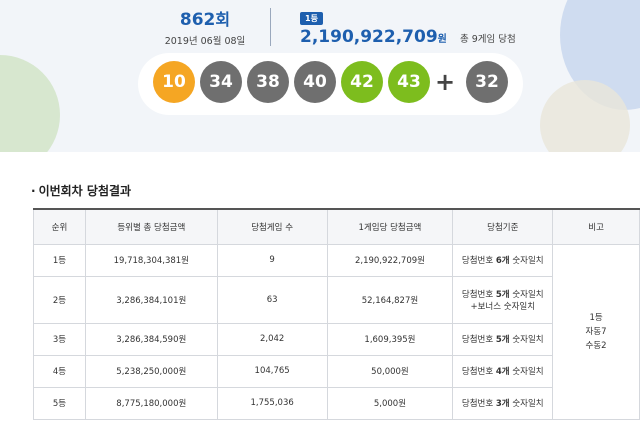 This screenshot has width=640, height=429. What do you see at coordinates (59, 371) in the screenshot?
I see `rank-cell: 4등` at bounding box center [59, 371].